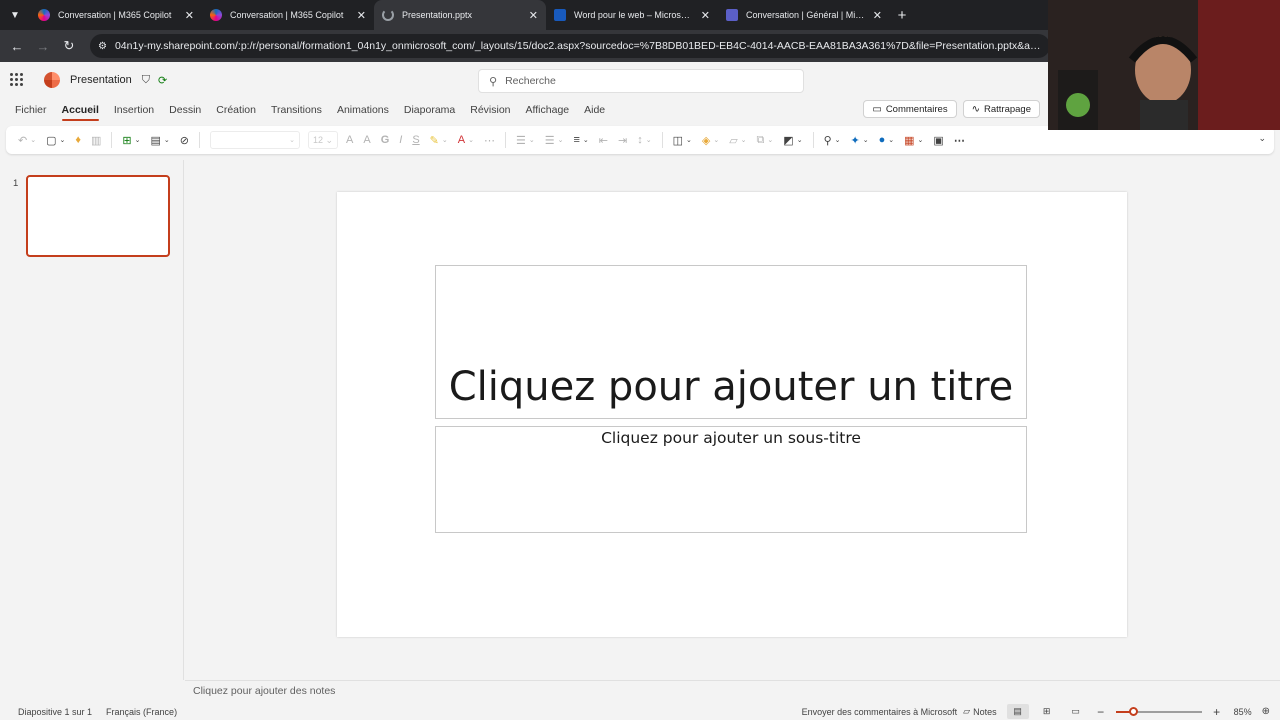  What do you see at coordinates (17, 46) in the screenshot?
I see `back-icon: ←` at bounding box center [17, 46].